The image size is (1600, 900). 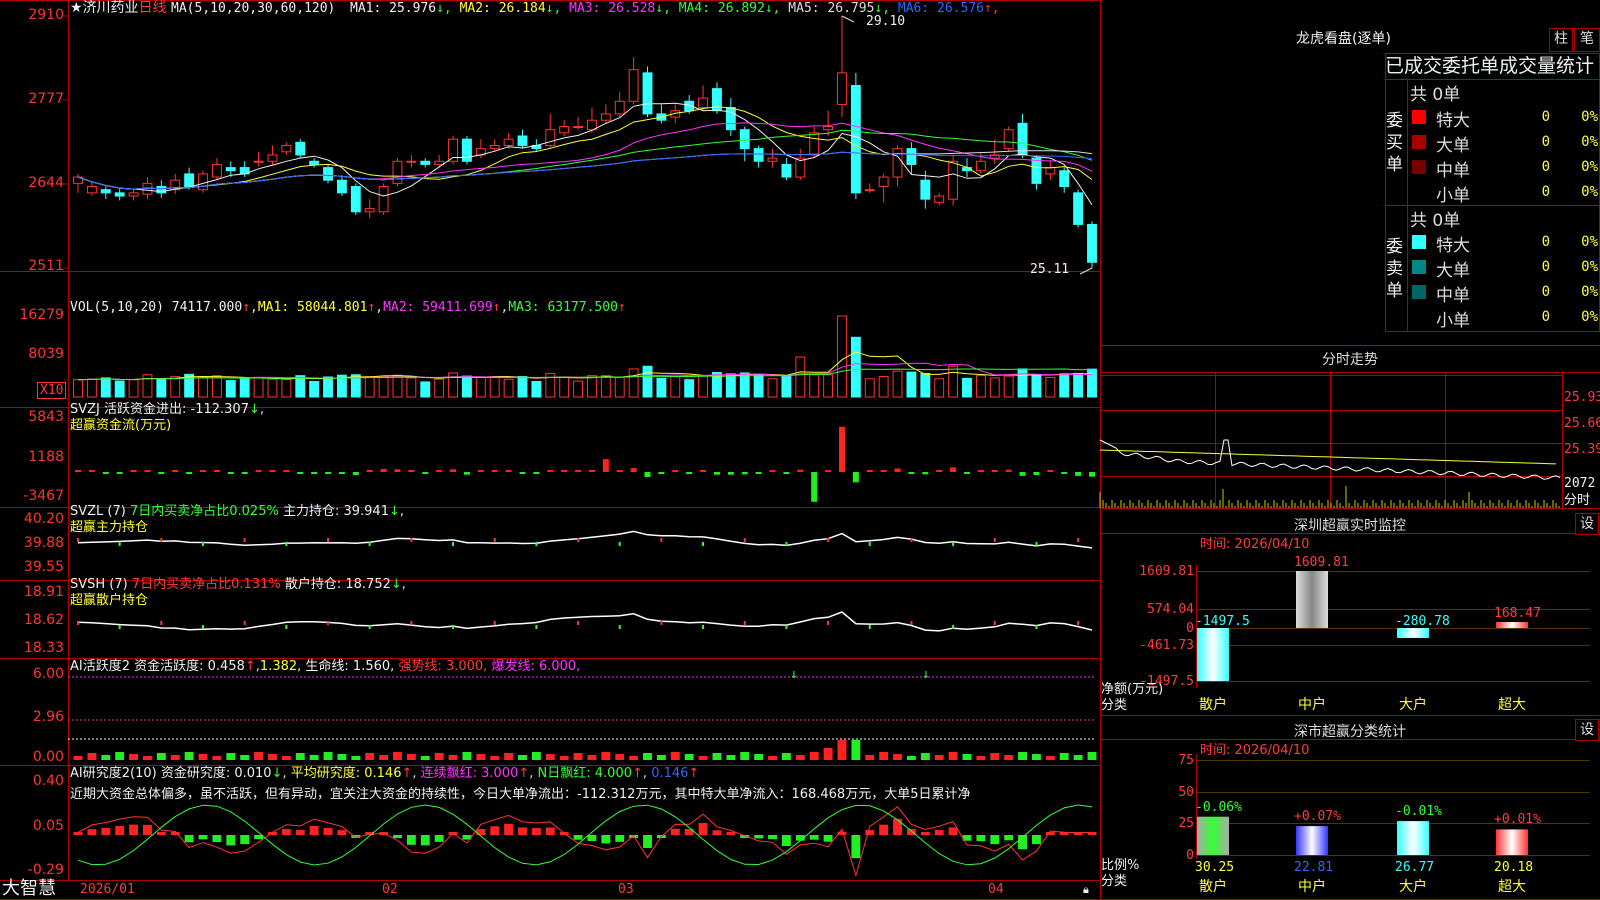 I want to click on classify-tick: 25, so click(x=1186, y=823).